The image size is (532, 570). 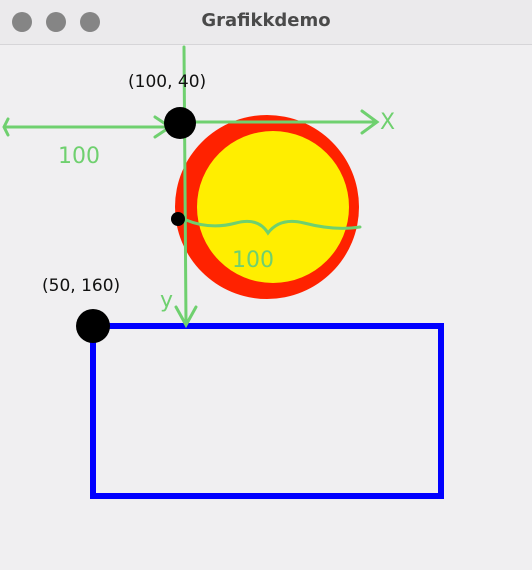 What do you see at coordinates (166, 300) in the screenshot?
I see `y-axis-label: y` at bounding box center [166, 300].